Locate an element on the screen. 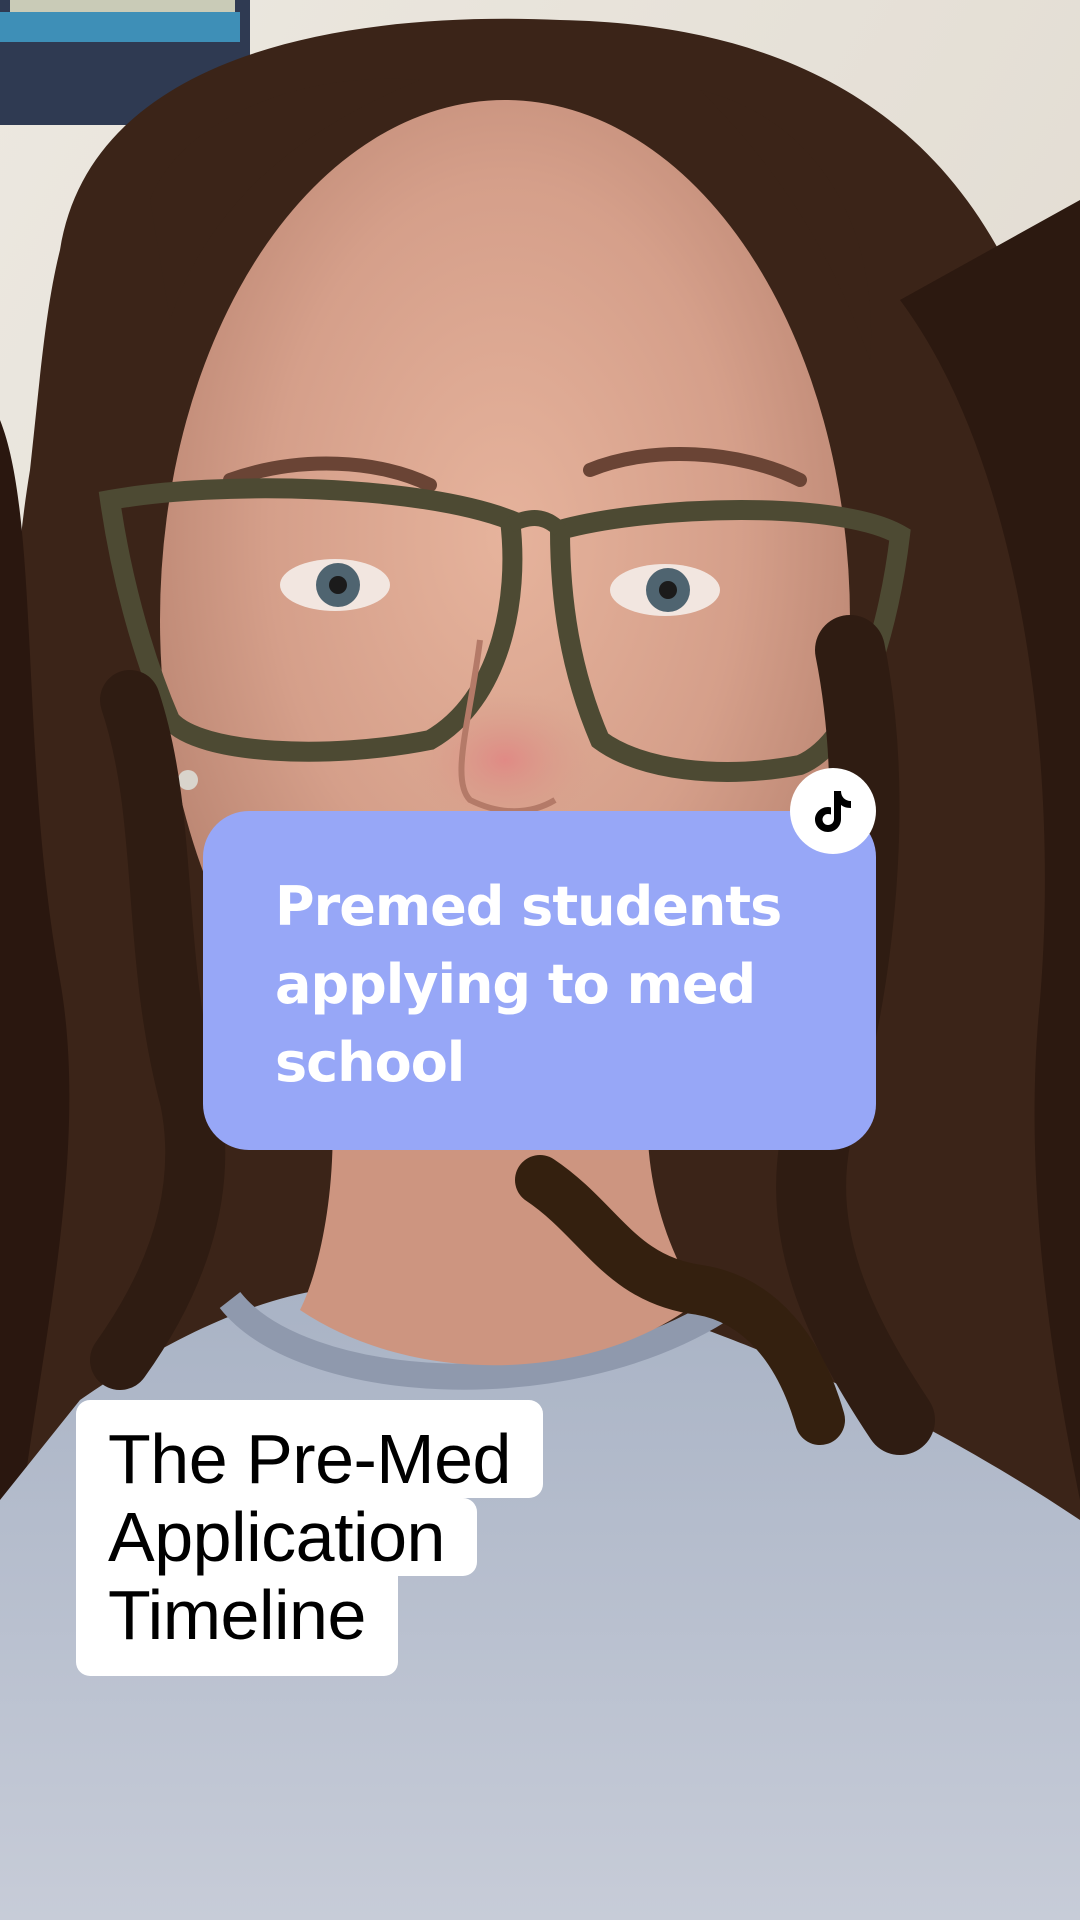 This screenshot has height=1920, width=1080. tiktok-note-icon is located at coordinates (833, 811).